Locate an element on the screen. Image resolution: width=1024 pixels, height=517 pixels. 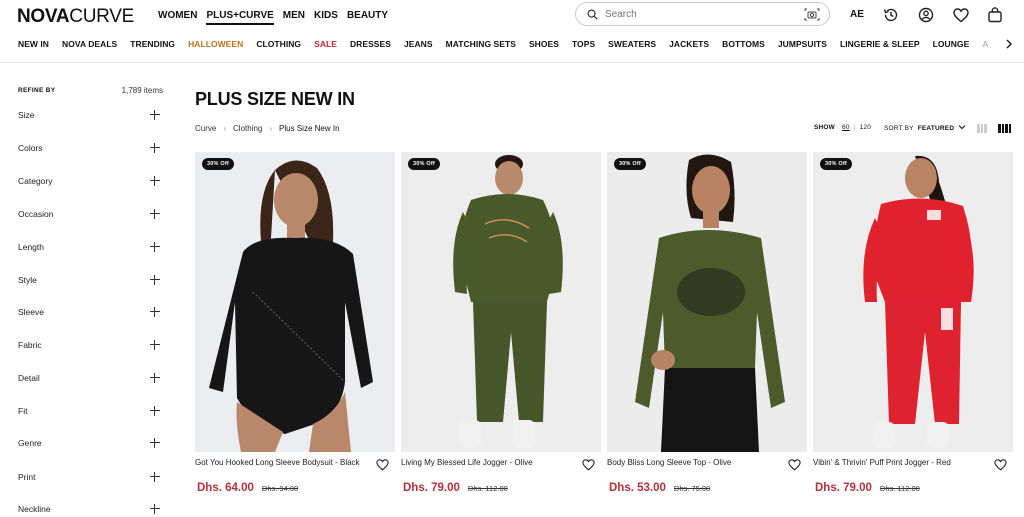
filter-style: Style is located at coordinates (90, 280).